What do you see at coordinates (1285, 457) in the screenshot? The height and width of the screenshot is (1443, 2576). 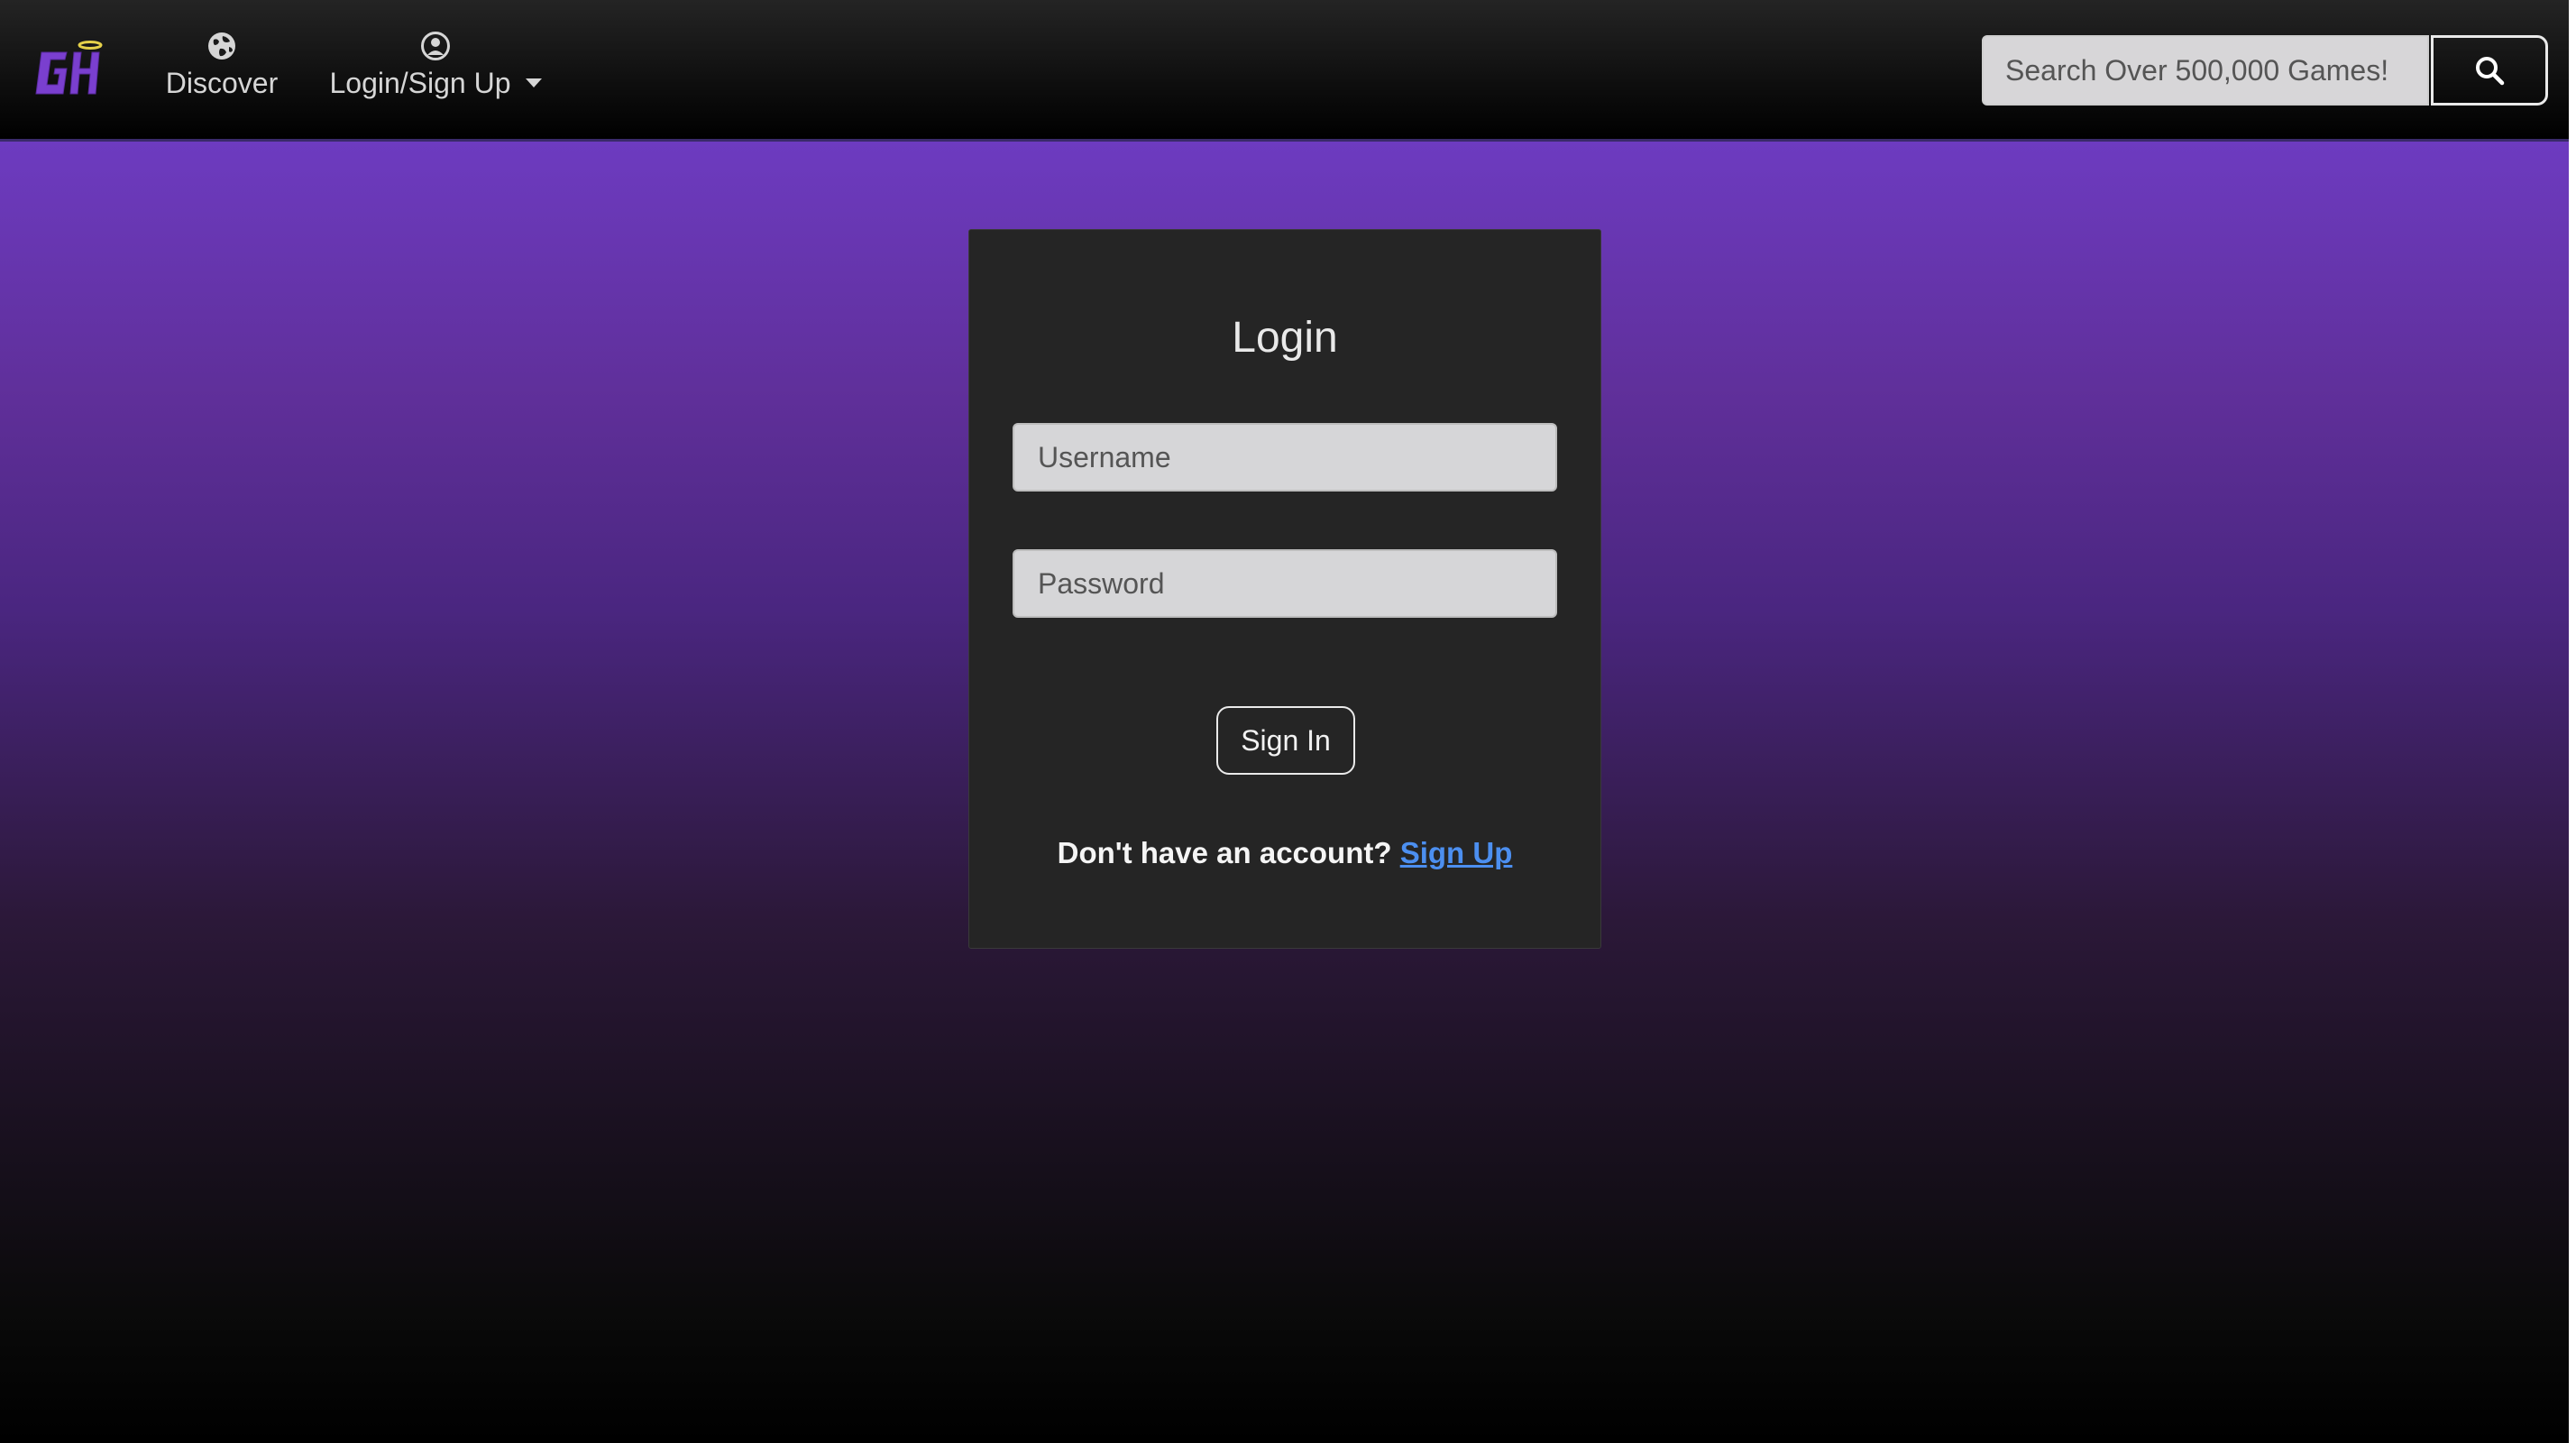 I see `username-field` at bounding box center [1285, 457].